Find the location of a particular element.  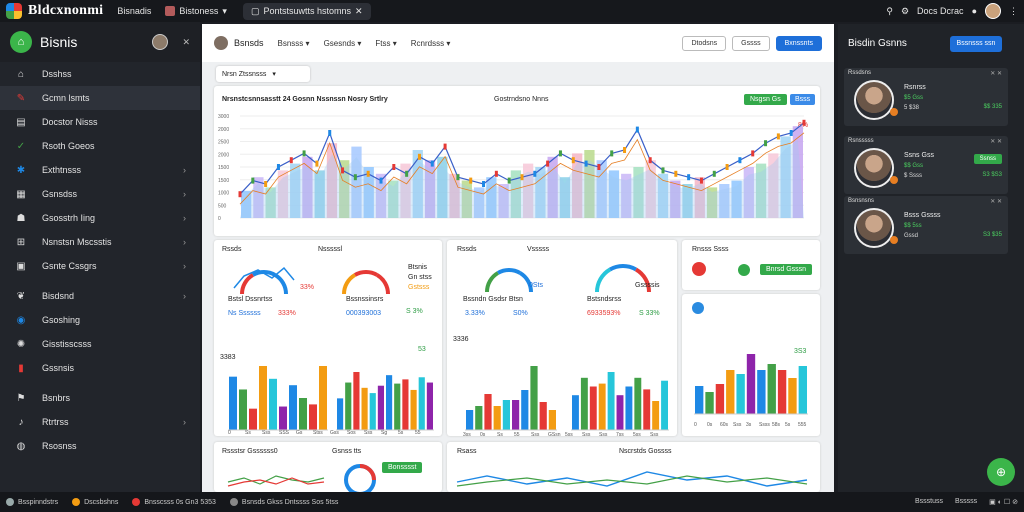

status-dot-icon is located at coordinates (894, 240).